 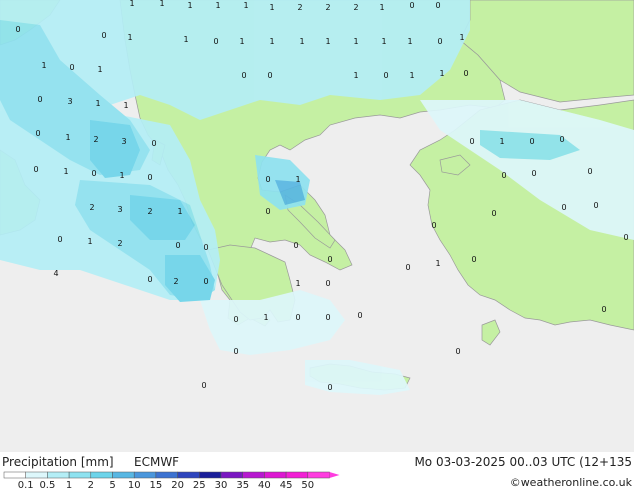 What do you see at coordinates (55, 273) in the screenshot?
I see `point-value-label: 4` at bounding box center [55, 273].